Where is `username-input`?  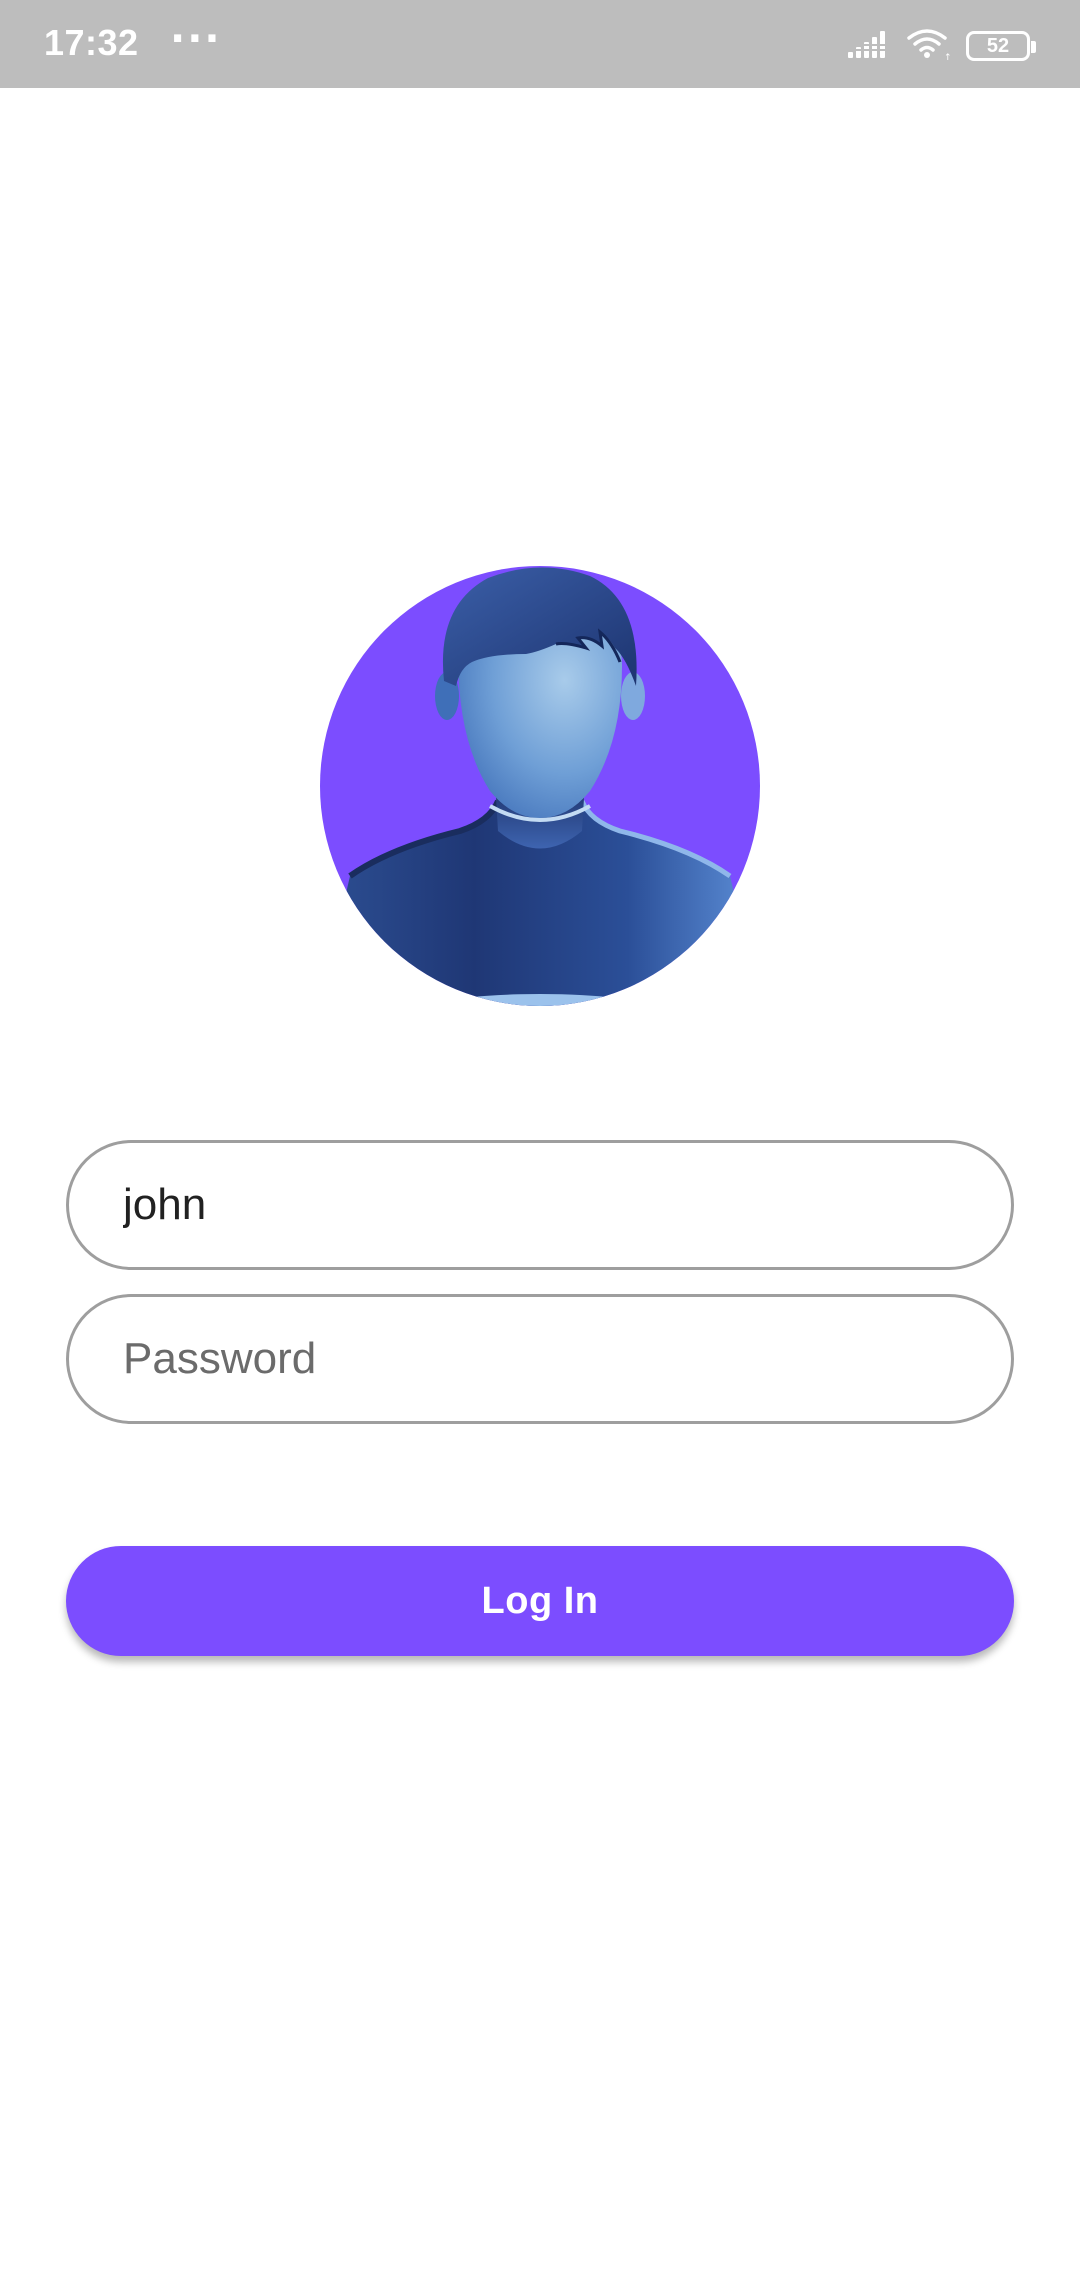 username-input is located at coordinates (567, 1205).